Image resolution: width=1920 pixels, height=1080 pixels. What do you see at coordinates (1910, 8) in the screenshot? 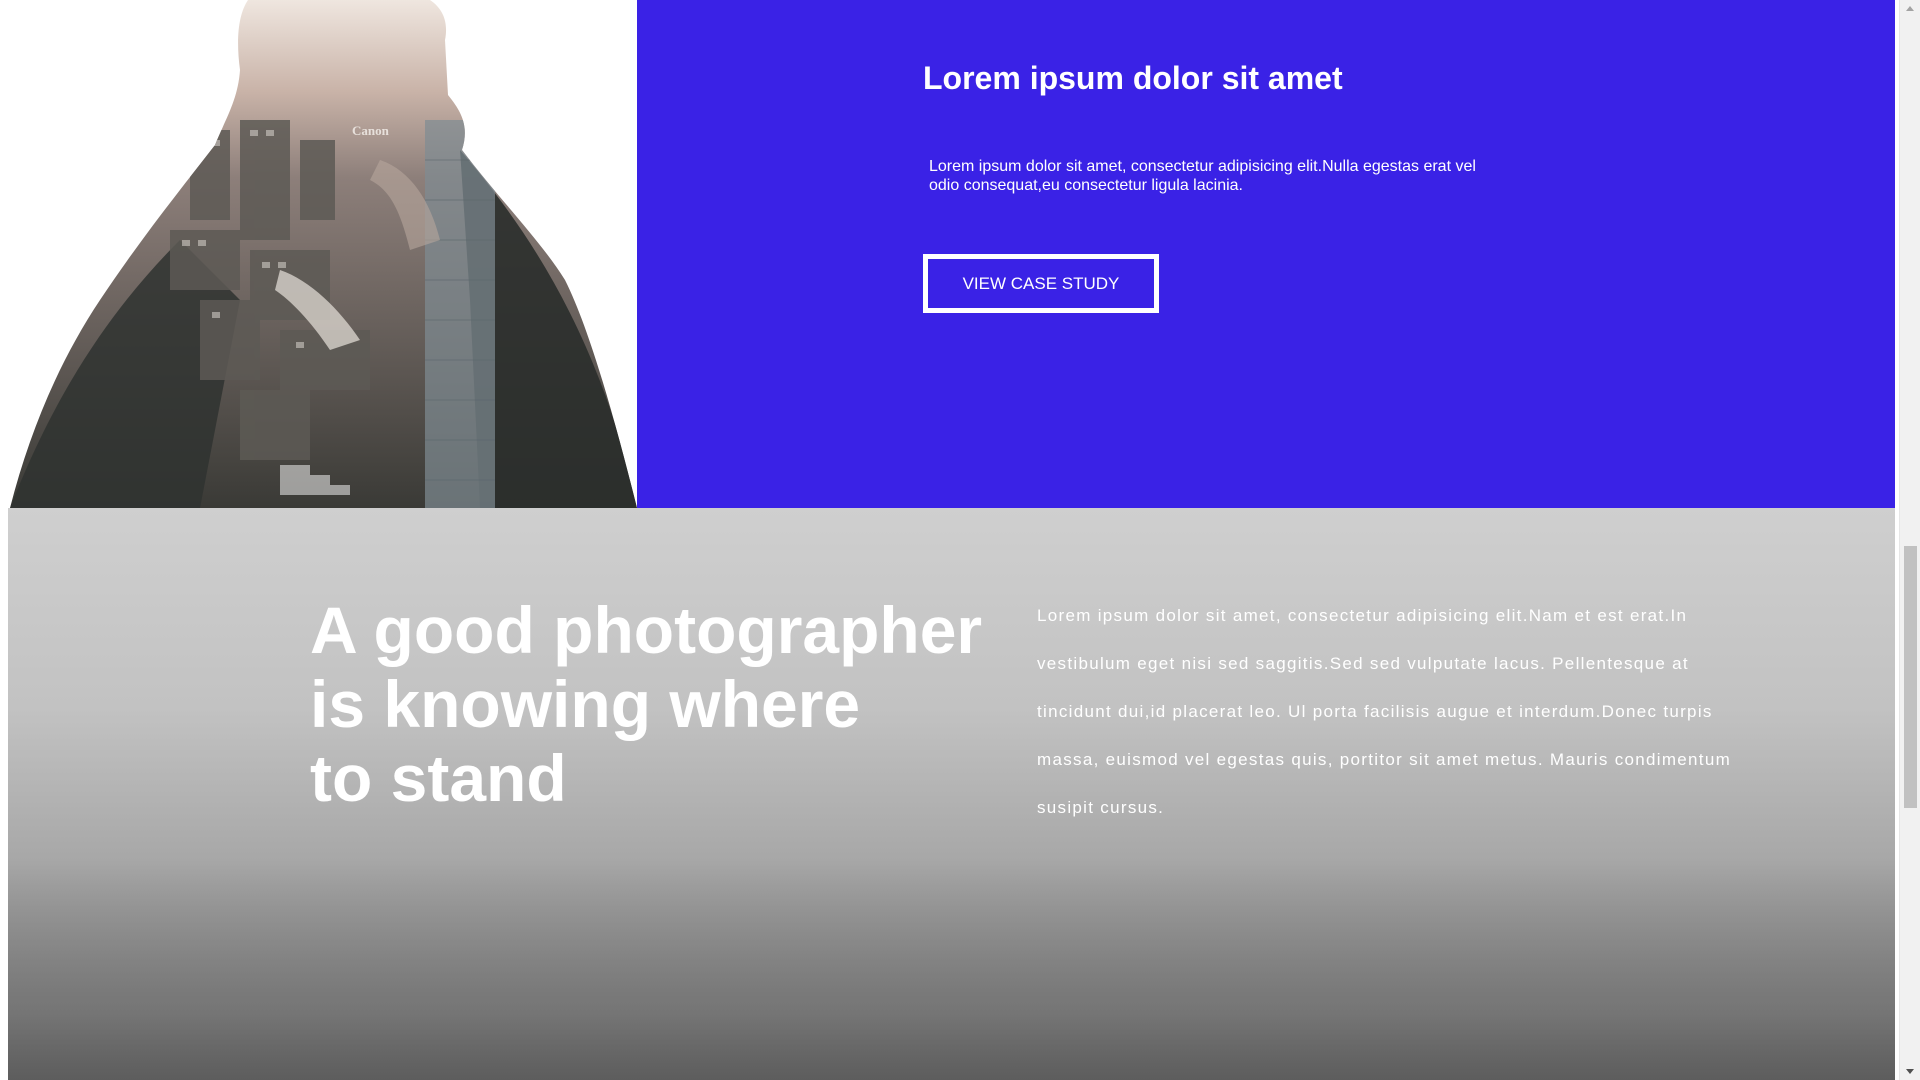
I see `scroll-up-arrow-icon` at bounding box center [1910, 8].